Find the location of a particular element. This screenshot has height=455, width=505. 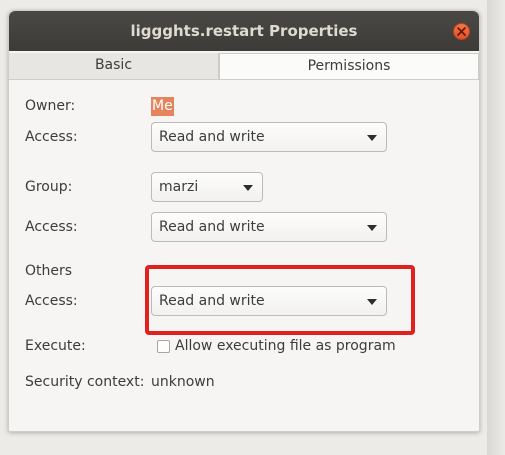

group-access-label: Access: is located at coordinates (51, 227).